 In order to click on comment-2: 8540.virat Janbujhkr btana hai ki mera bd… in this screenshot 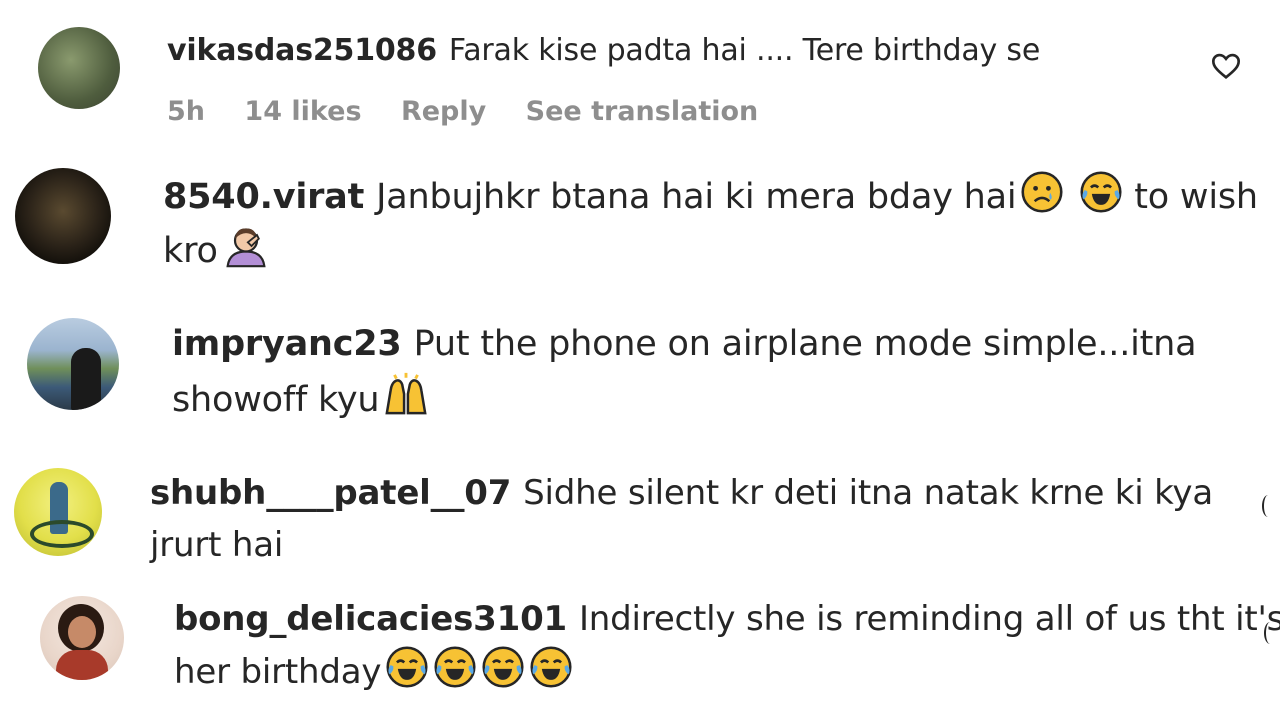, I will do `click(710, 224)`.